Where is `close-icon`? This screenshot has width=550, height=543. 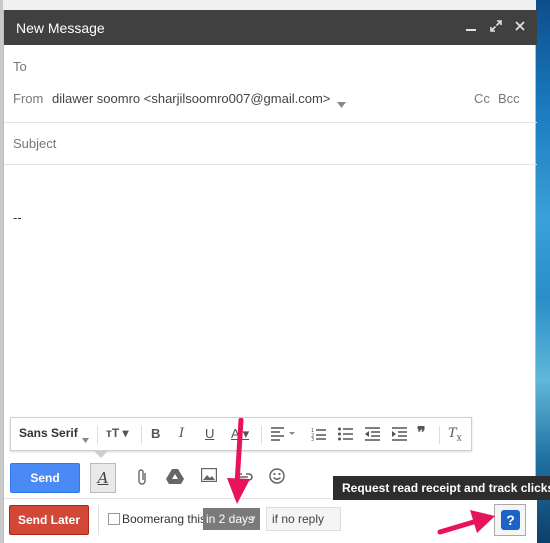
close-icon is located at coordinates (520, 27).